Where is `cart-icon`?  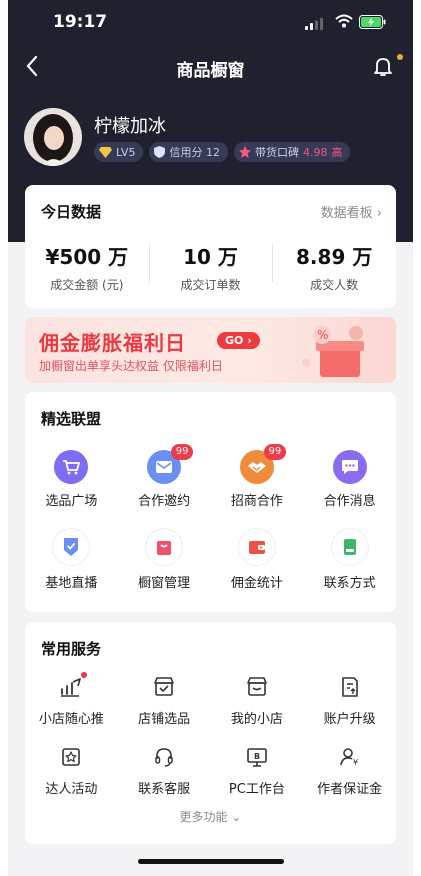
cart-icon is located at coordinates (71, 467).